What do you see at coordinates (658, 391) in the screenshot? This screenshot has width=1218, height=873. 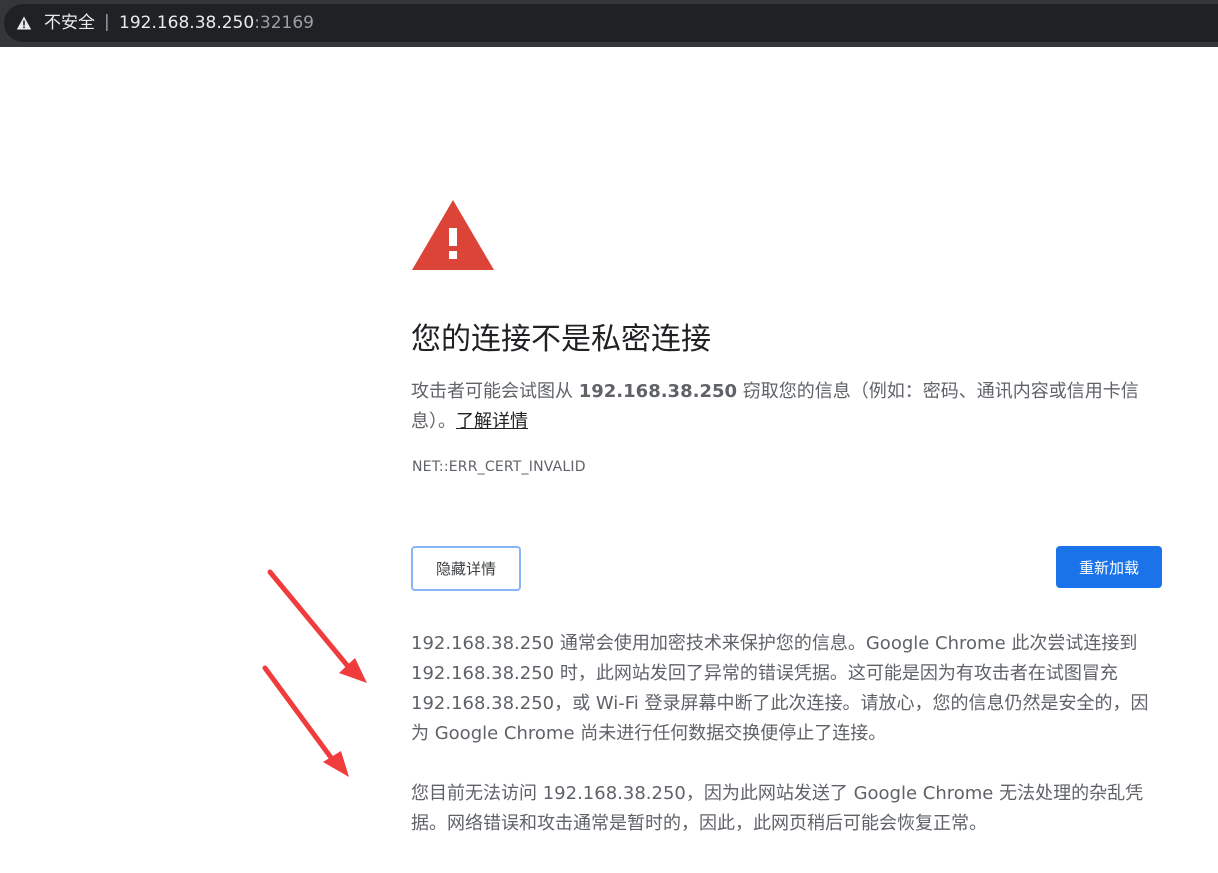 I see `explanation-host: 192.168.38.250` at bounding box center [658, 391].